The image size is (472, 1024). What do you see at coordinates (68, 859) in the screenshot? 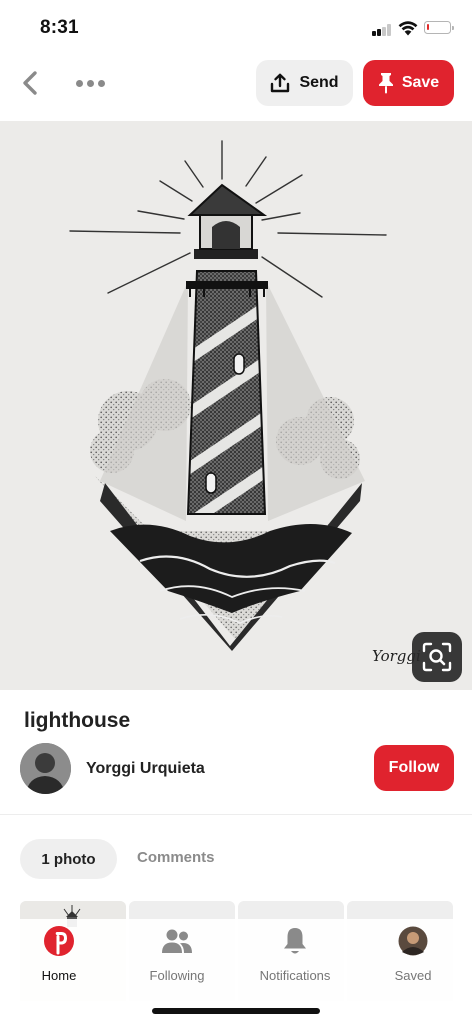
I see `tab-photos: 1 photo` at bounding box center [68, 859].